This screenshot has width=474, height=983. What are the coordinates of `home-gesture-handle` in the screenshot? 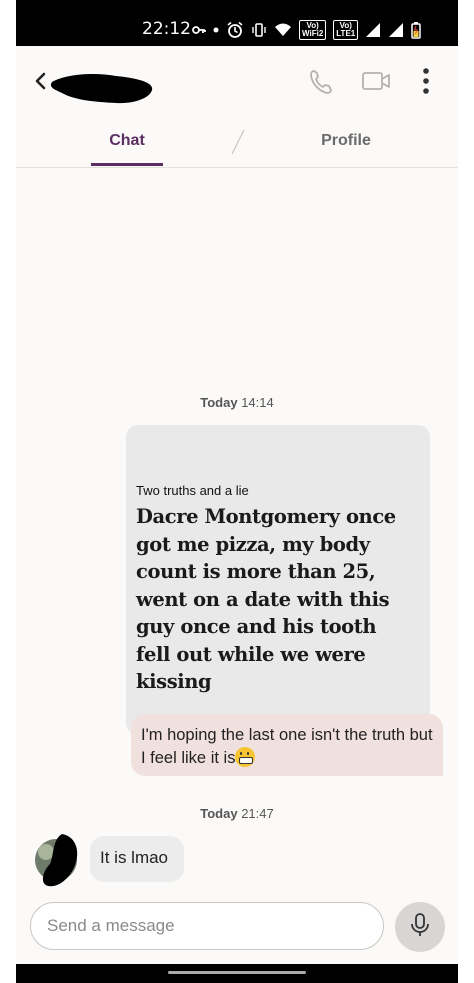 It's located at (237, 972).